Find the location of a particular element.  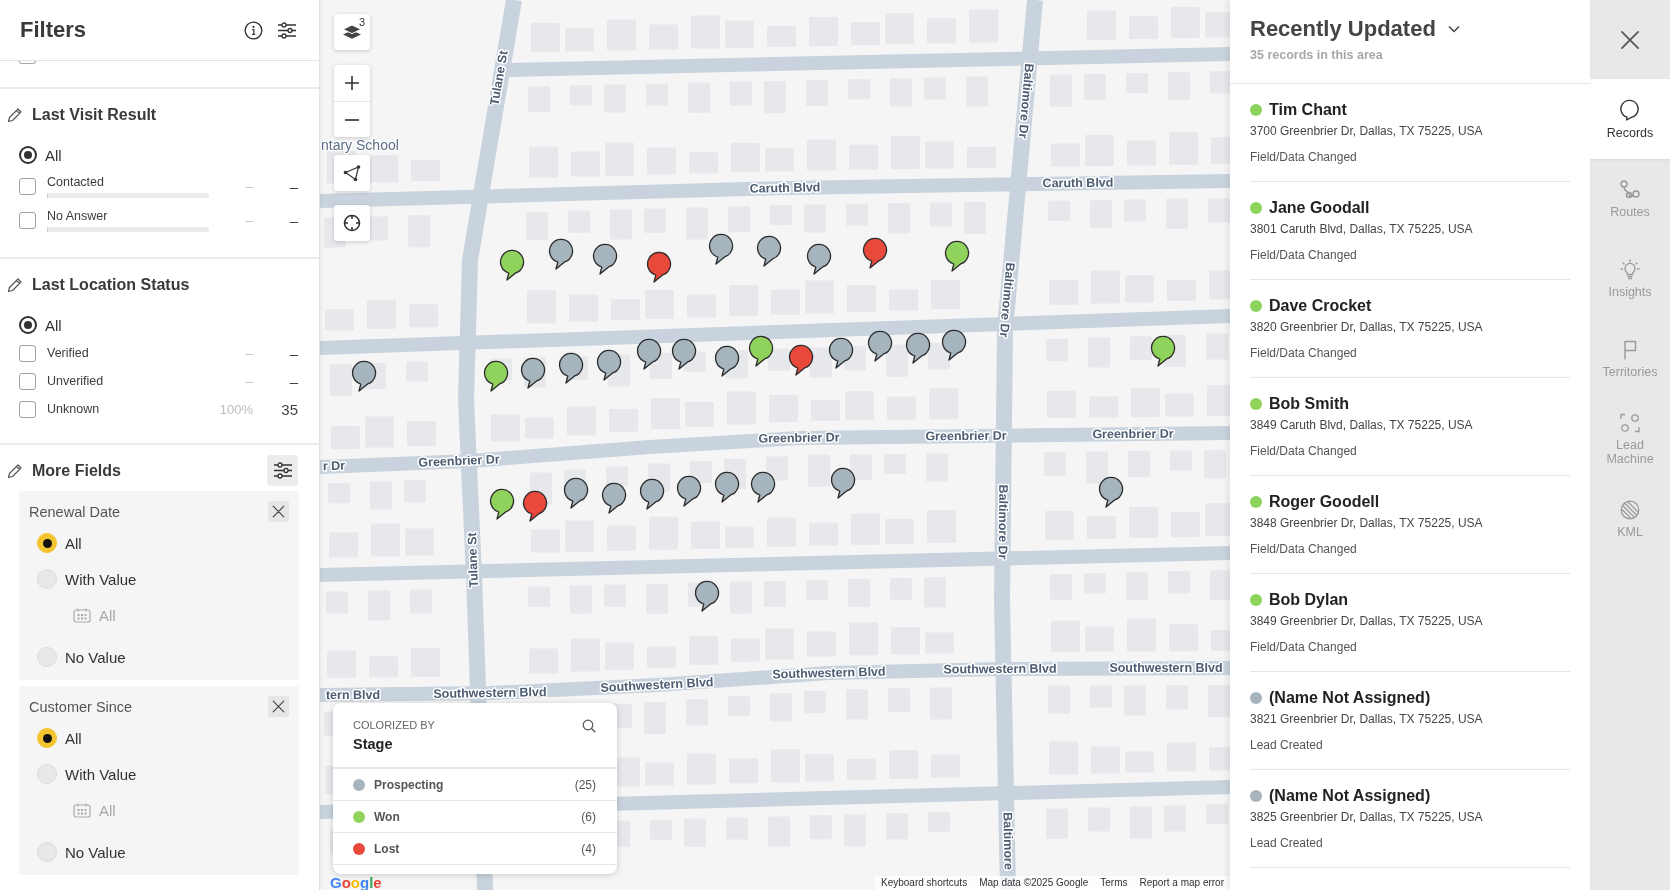

frame-circles-icon is located at coordinates (1630, 422).